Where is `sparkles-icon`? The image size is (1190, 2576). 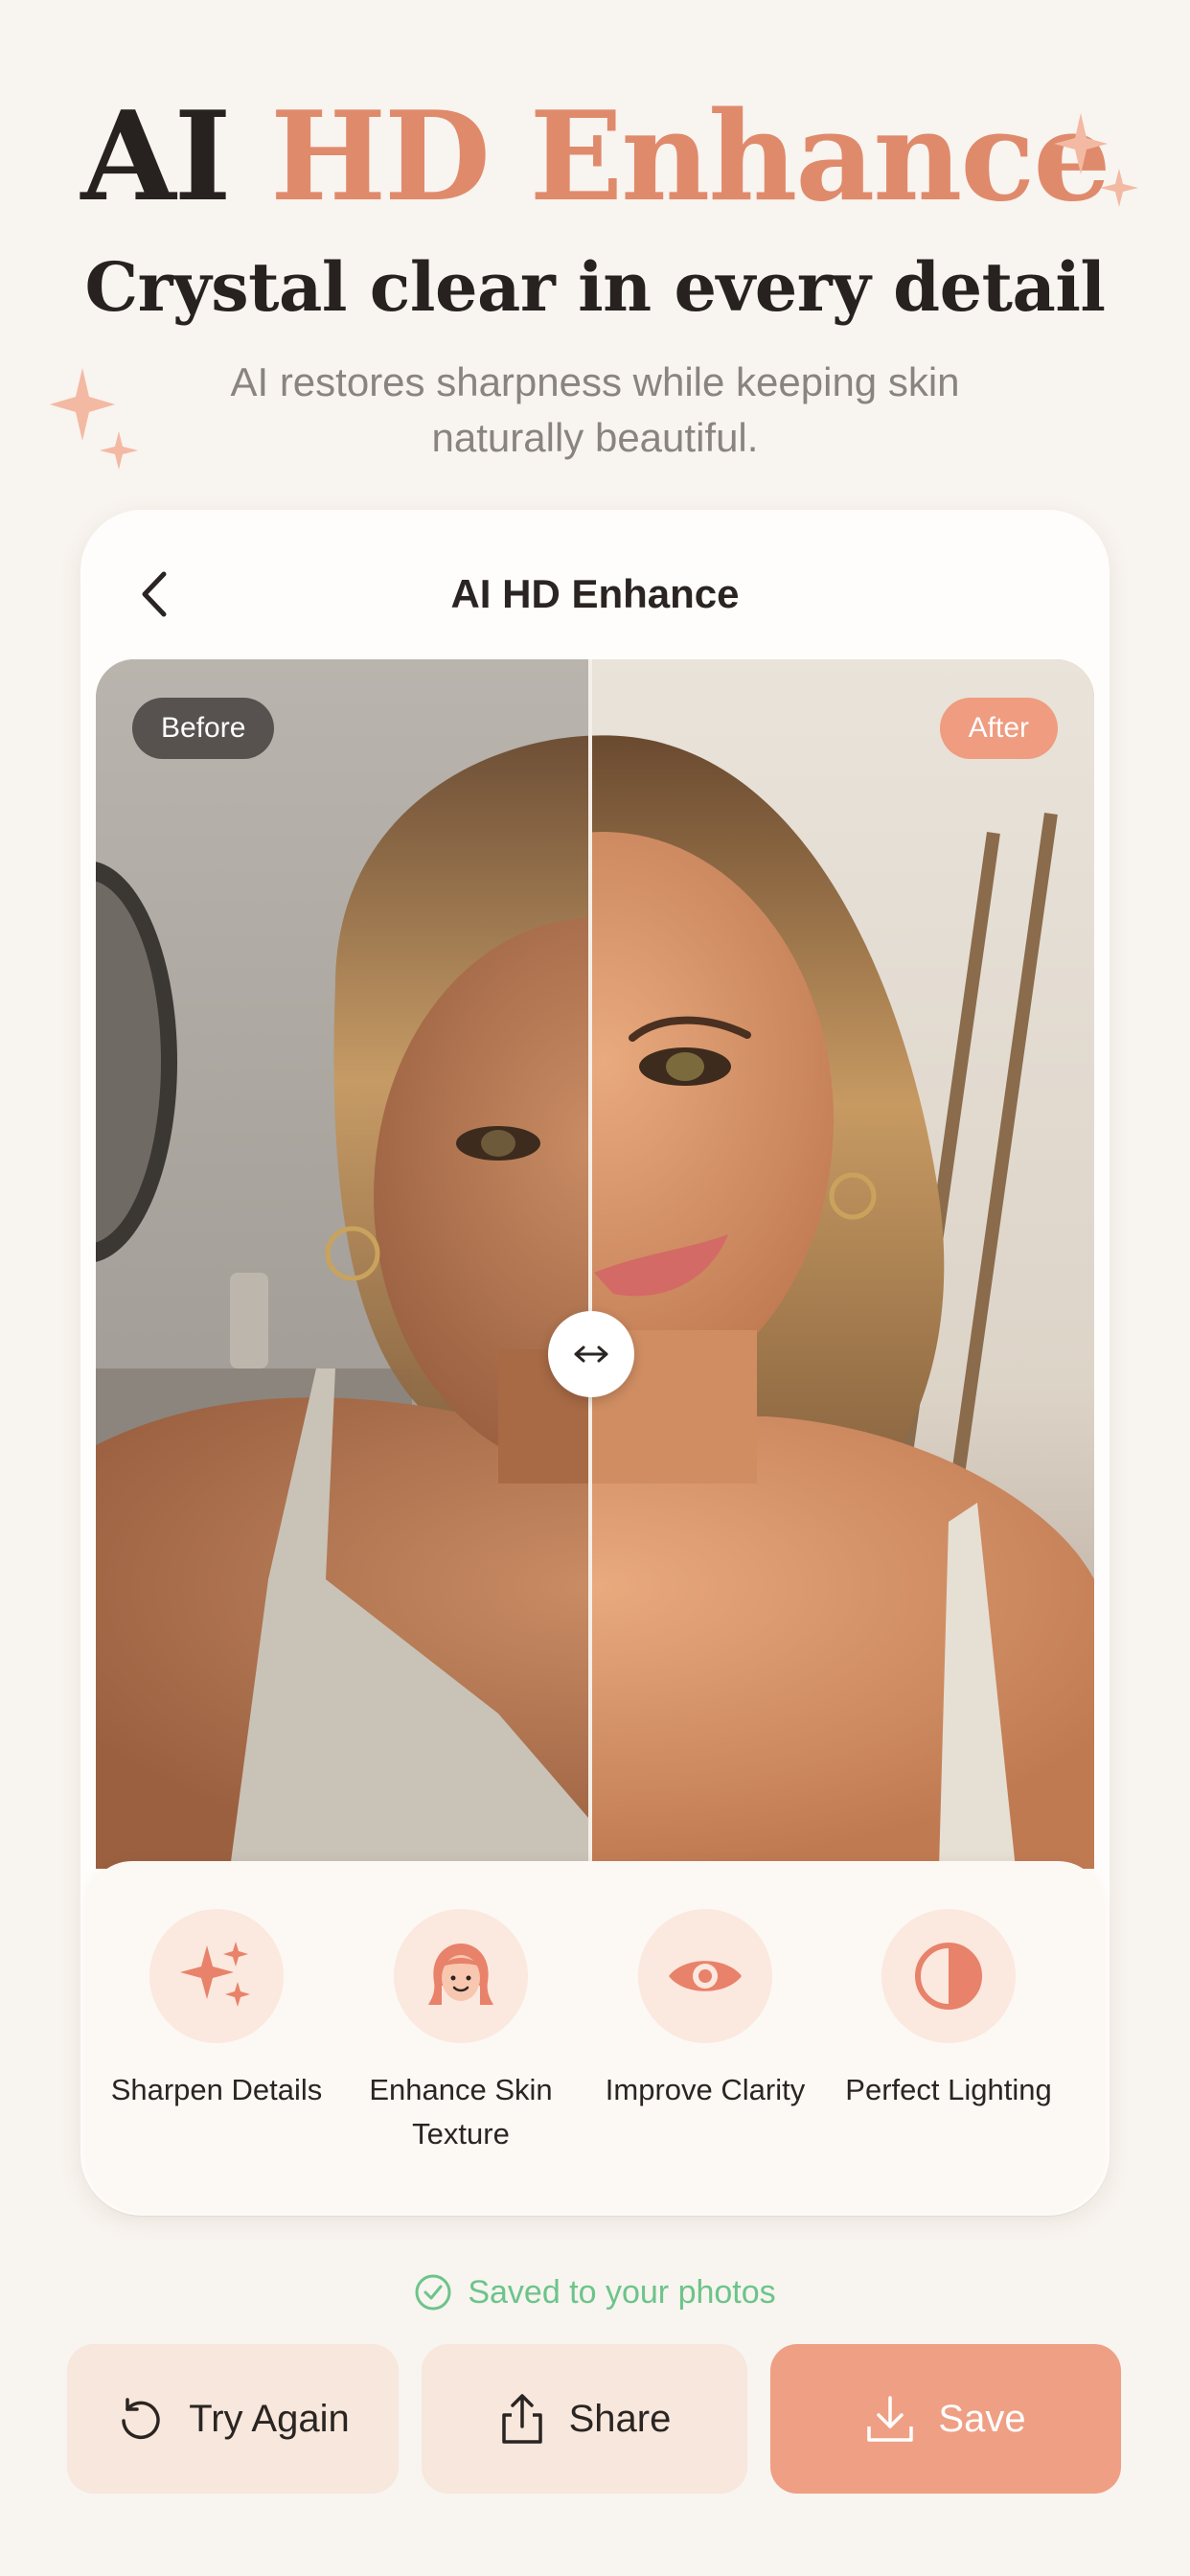 sparkles-icon is located at coordinates (215, 1974).